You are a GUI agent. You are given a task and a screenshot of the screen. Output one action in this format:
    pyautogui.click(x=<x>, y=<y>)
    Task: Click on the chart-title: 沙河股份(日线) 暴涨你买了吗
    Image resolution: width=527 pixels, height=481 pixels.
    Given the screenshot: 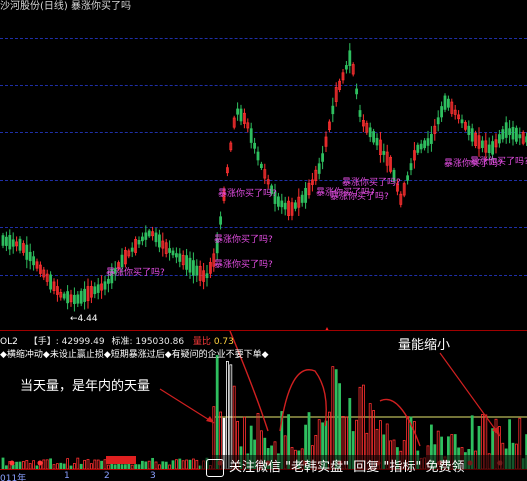 What is the action you would take?
    pyautogui.click(x=65, y=6)
    